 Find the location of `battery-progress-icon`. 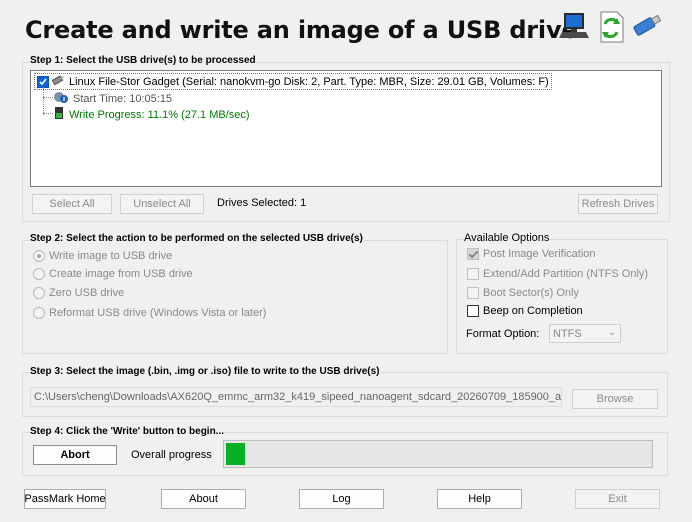

battery-progress-icon is located at coordinates (59, 114).